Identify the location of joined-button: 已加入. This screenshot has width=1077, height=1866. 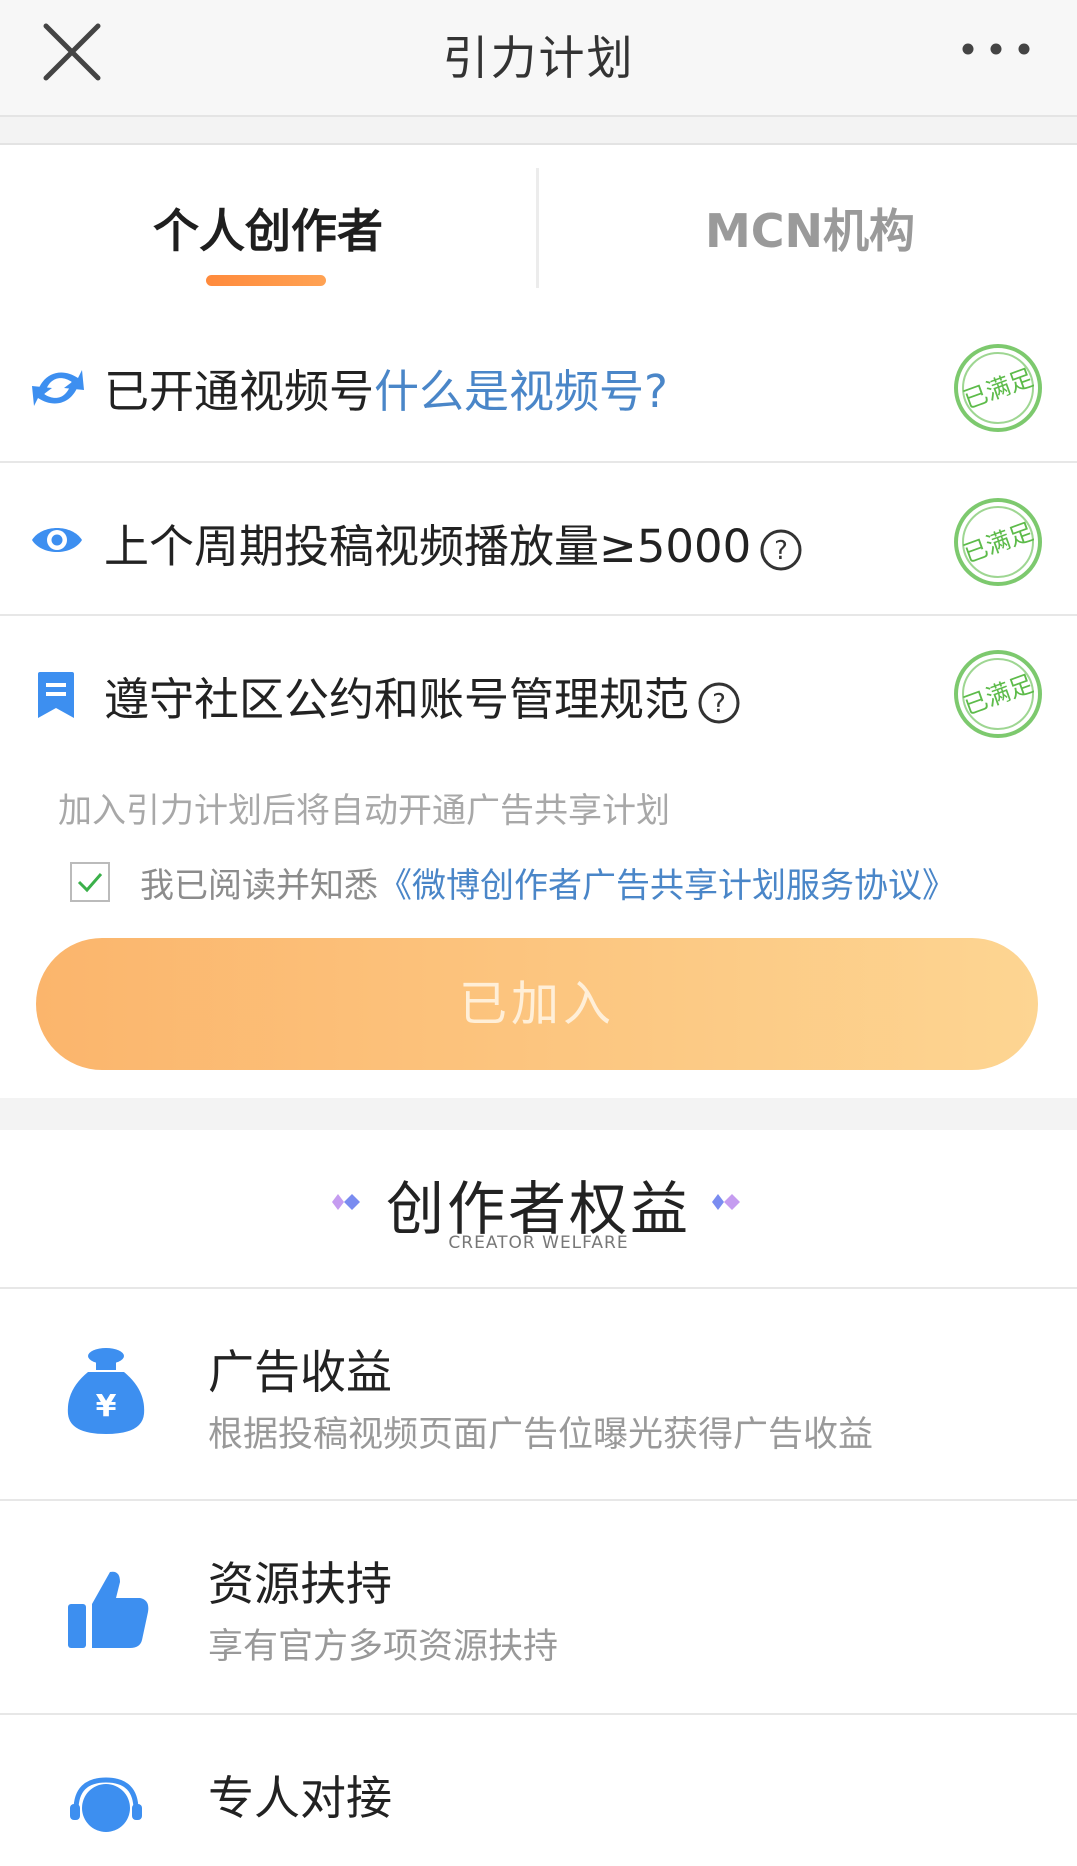
(537, 1004).